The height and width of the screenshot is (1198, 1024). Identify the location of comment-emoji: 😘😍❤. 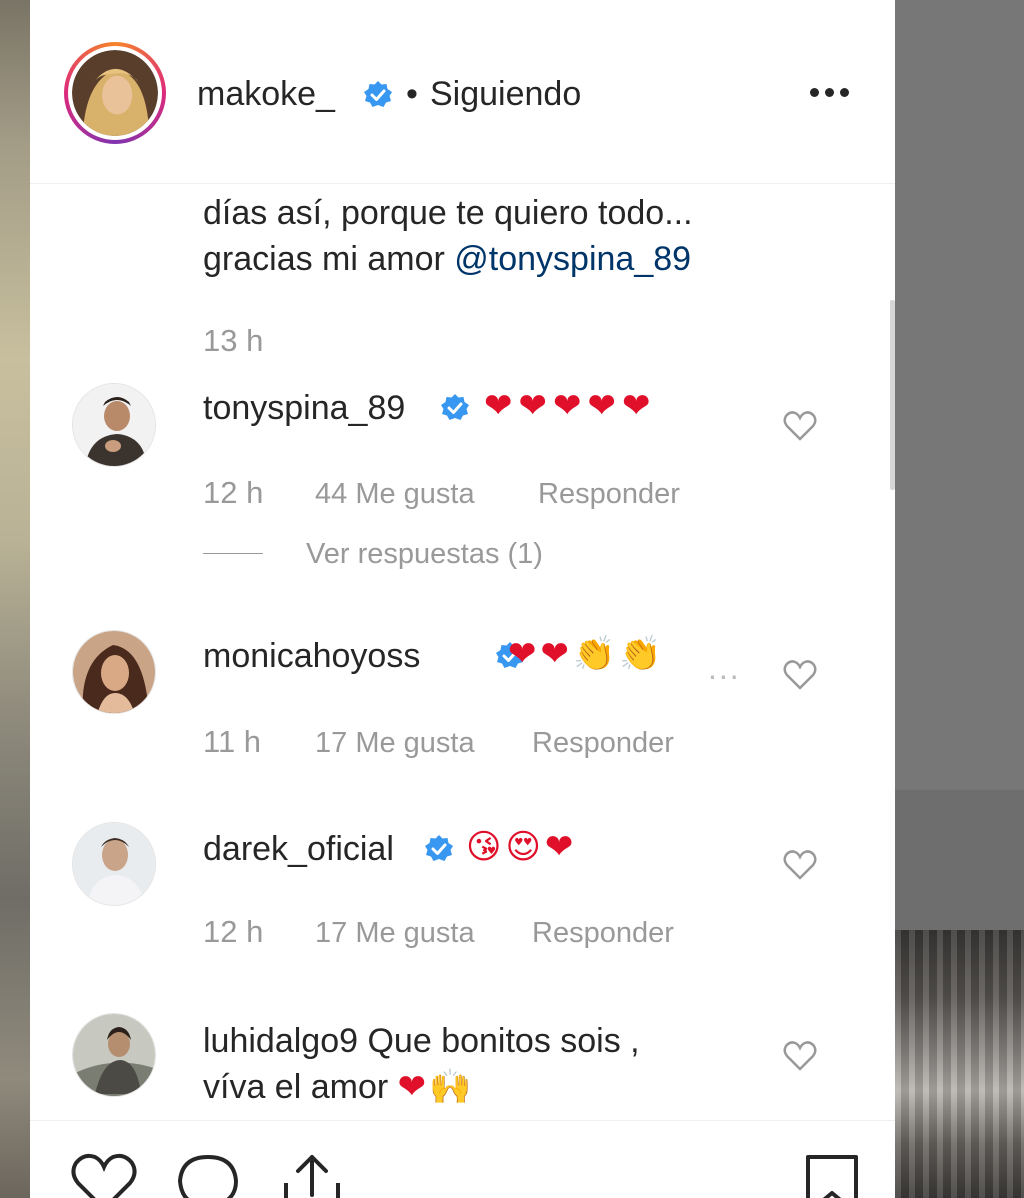
(522, 847).